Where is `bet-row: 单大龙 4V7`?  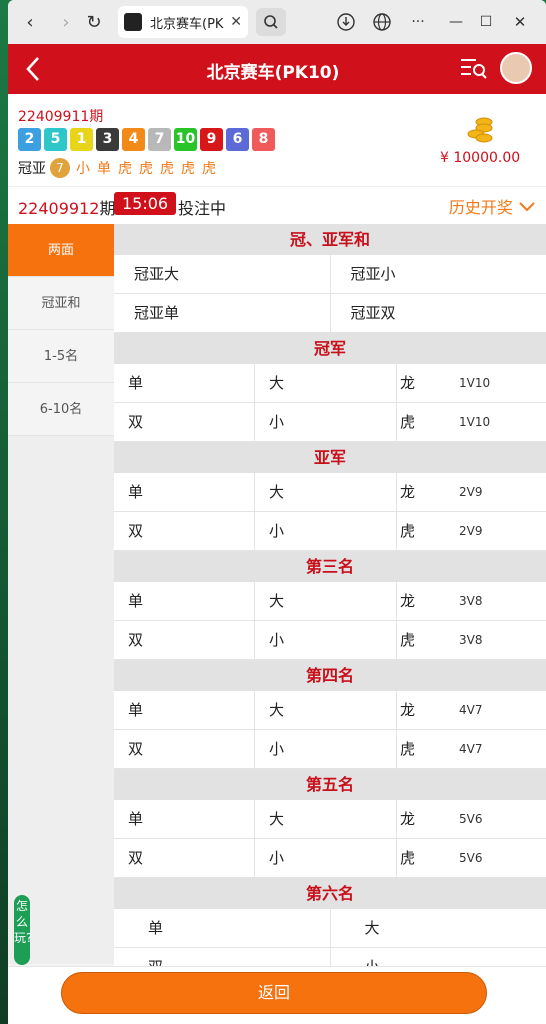
bet-row: 单大龙 4V7 is located at coordinates (330, 710).